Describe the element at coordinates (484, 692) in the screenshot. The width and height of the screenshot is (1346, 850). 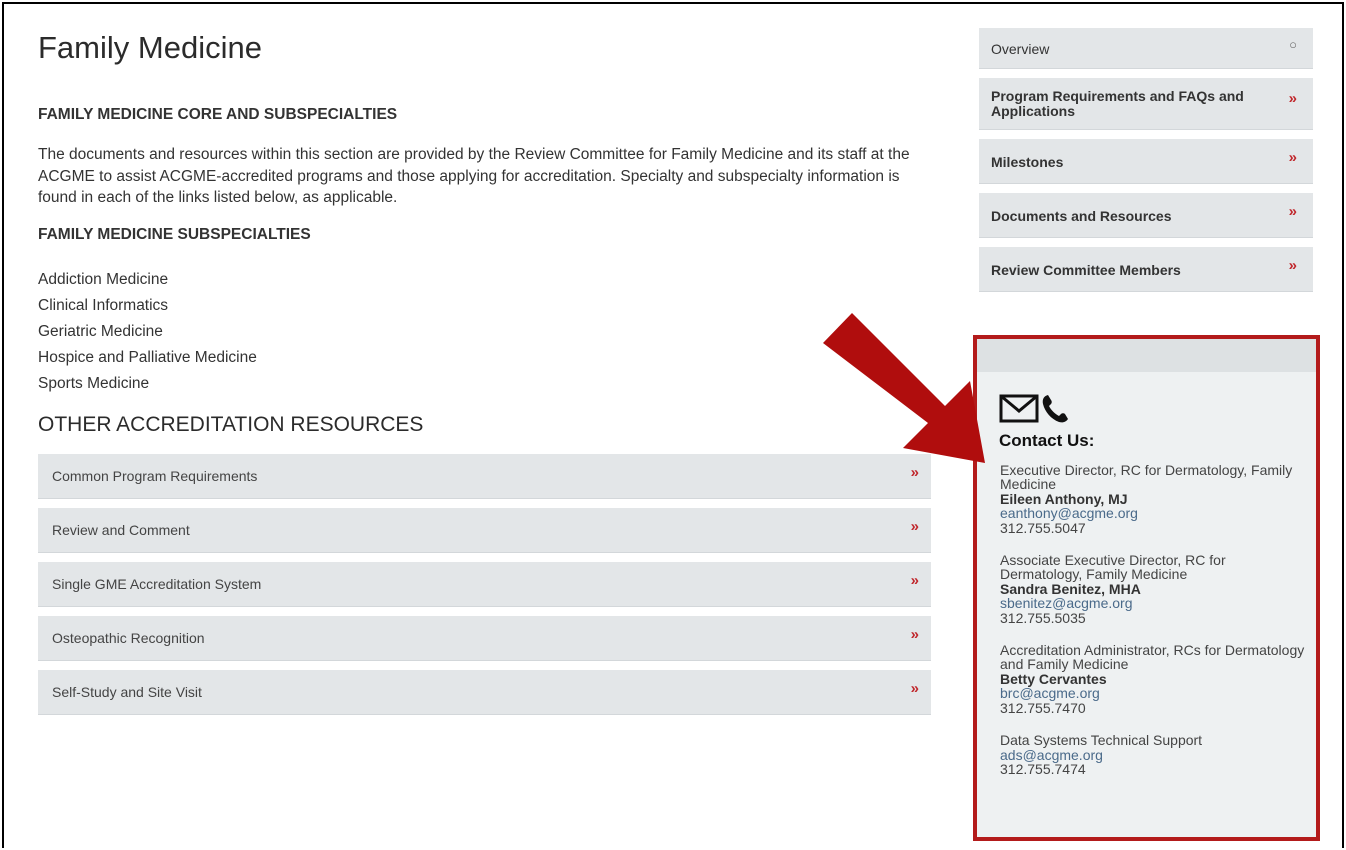
I see `resource-self-study: Self-Study and Site Visit »` at that location.